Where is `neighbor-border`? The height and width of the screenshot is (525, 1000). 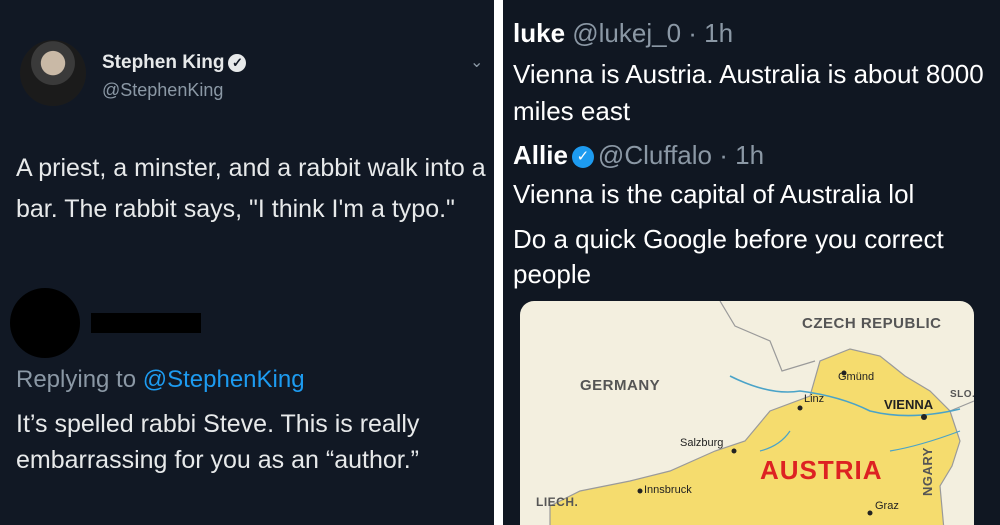
neighbor-border is located at coordinates (767, 336).